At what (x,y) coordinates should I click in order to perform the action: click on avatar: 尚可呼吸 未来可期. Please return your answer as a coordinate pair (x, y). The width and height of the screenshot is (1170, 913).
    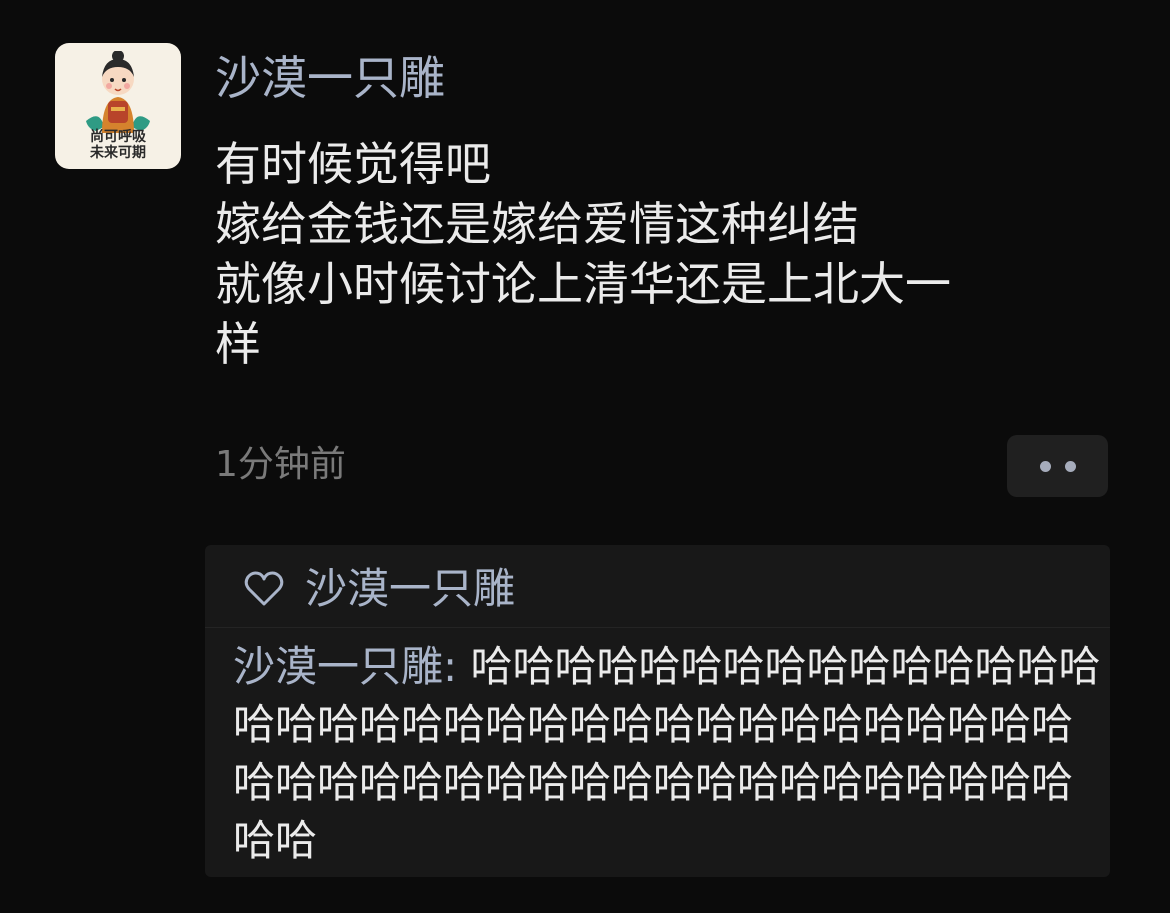
    Looking at the image, I should click on (118, 106).